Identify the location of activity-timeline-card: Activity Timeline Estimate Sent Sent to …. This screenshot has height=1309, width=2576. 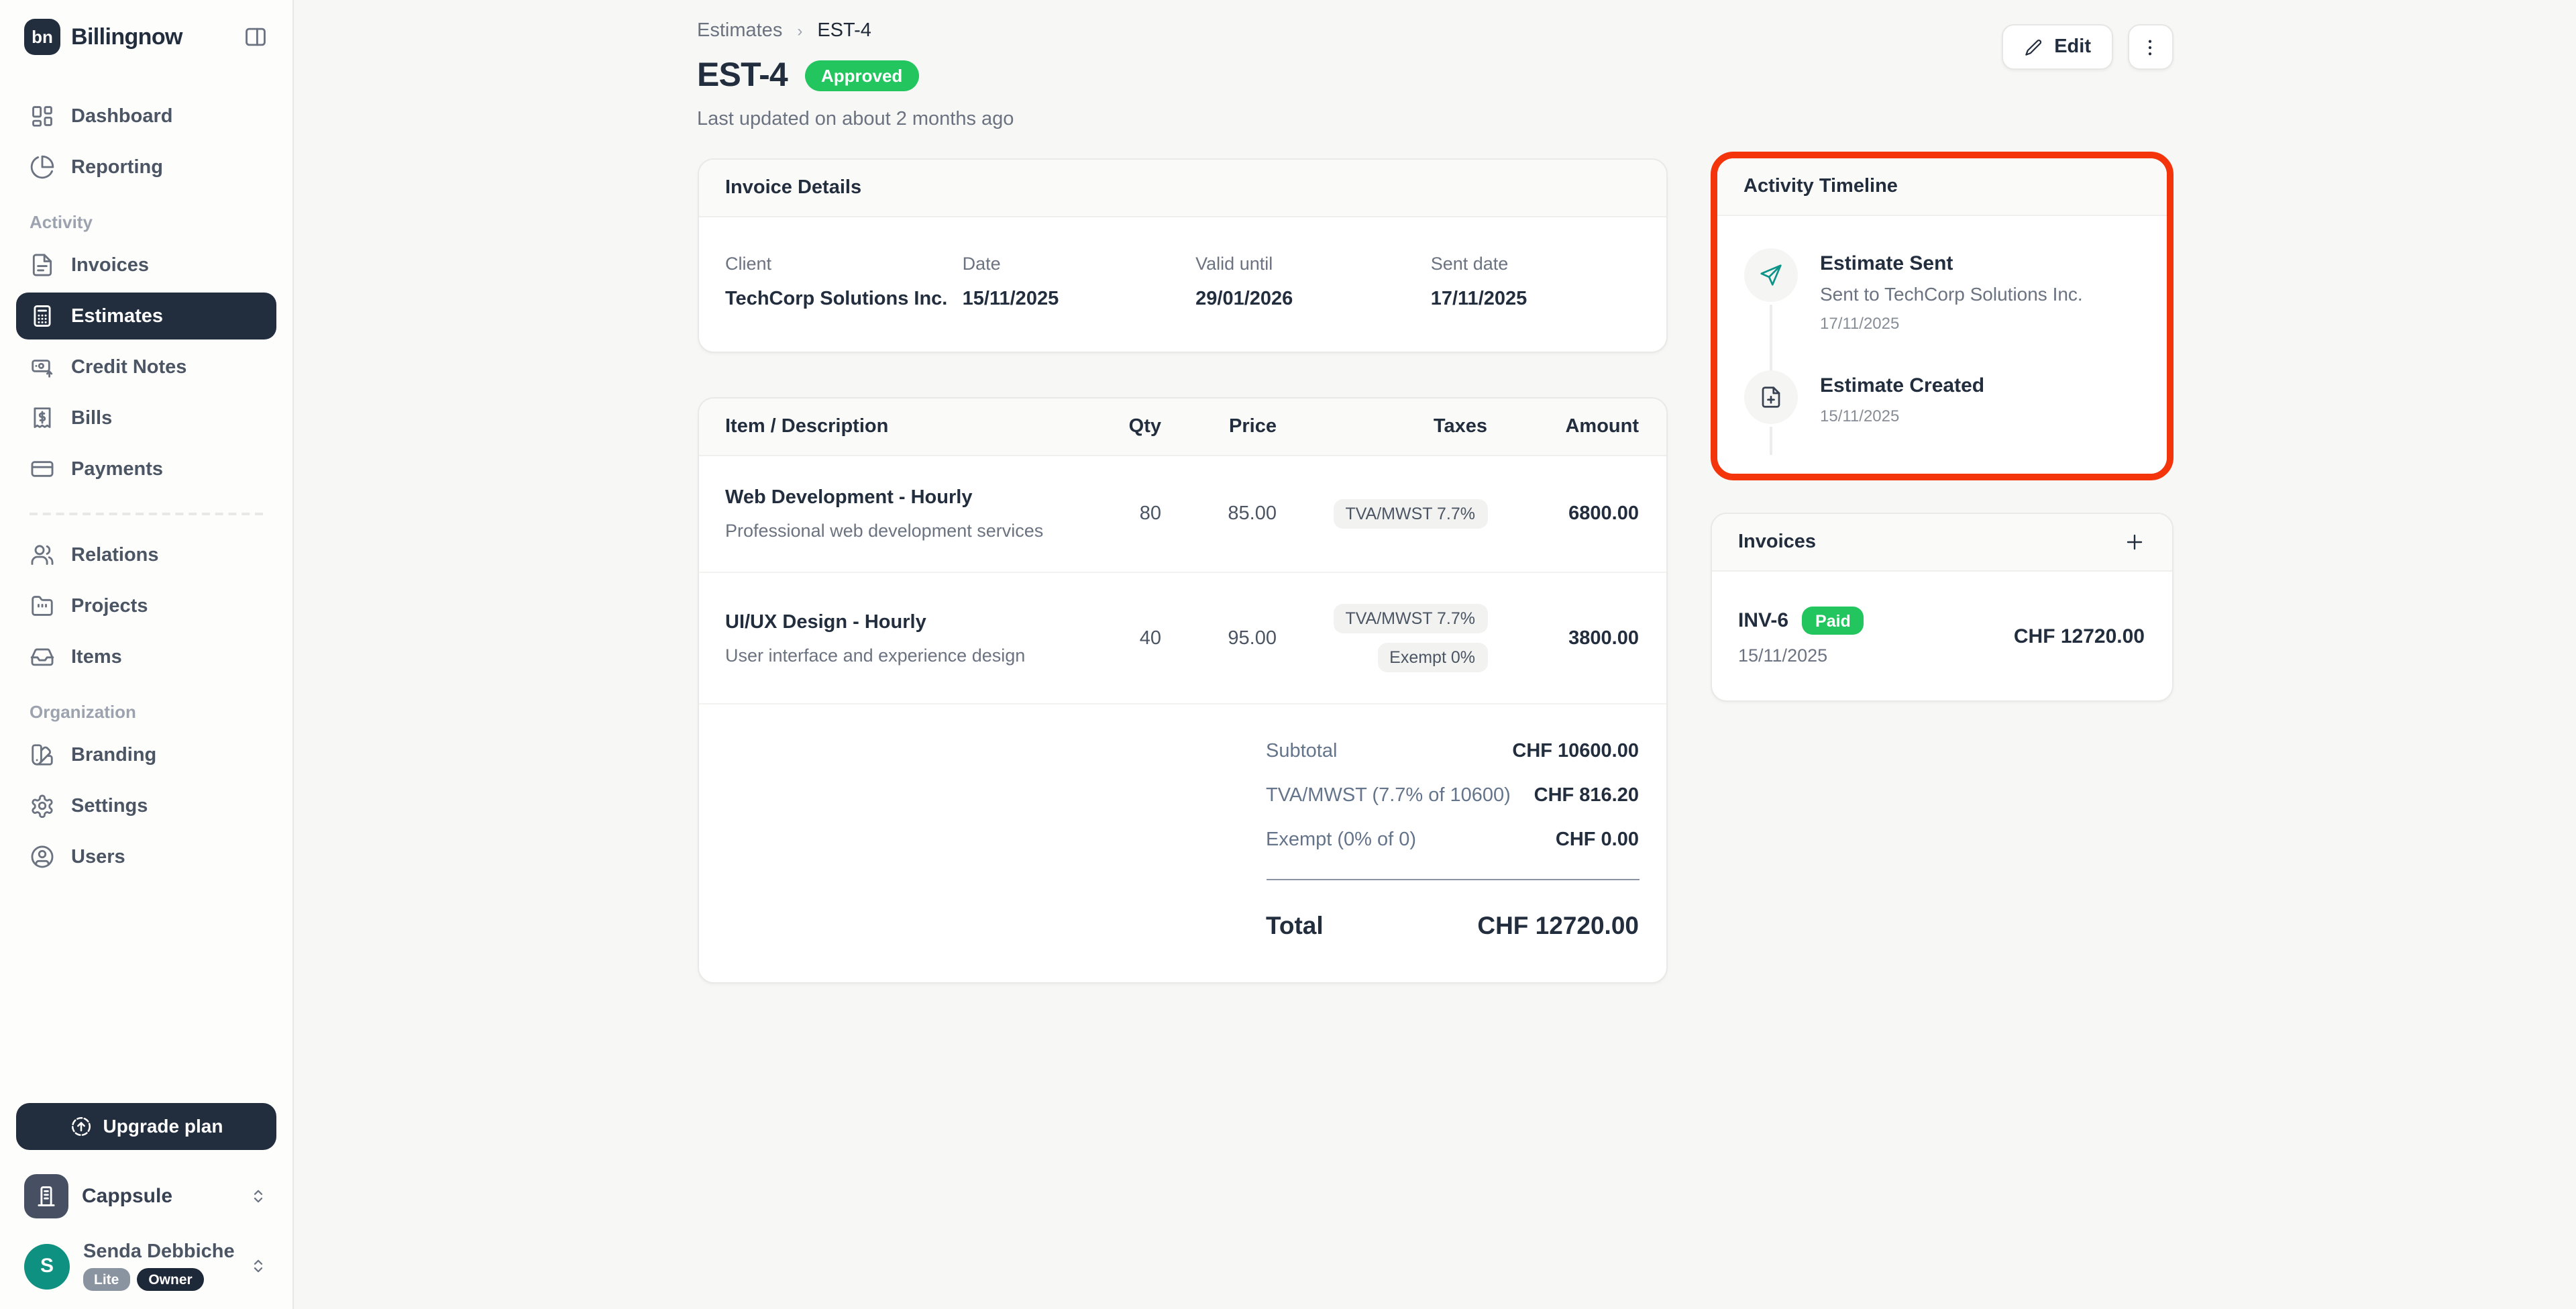
(1941, 316).